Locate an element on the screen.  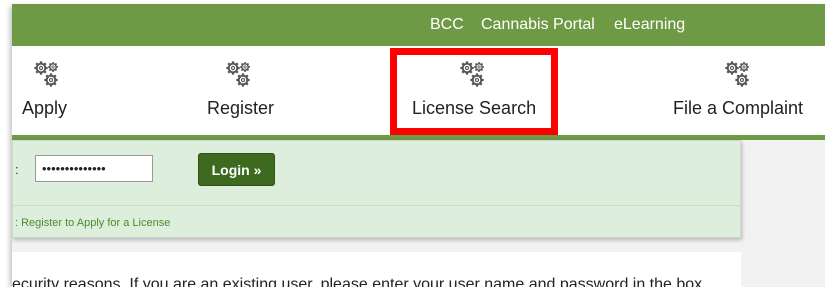
nav-item-file-complaint: File a Complaint is located at coordinates (743, 90).